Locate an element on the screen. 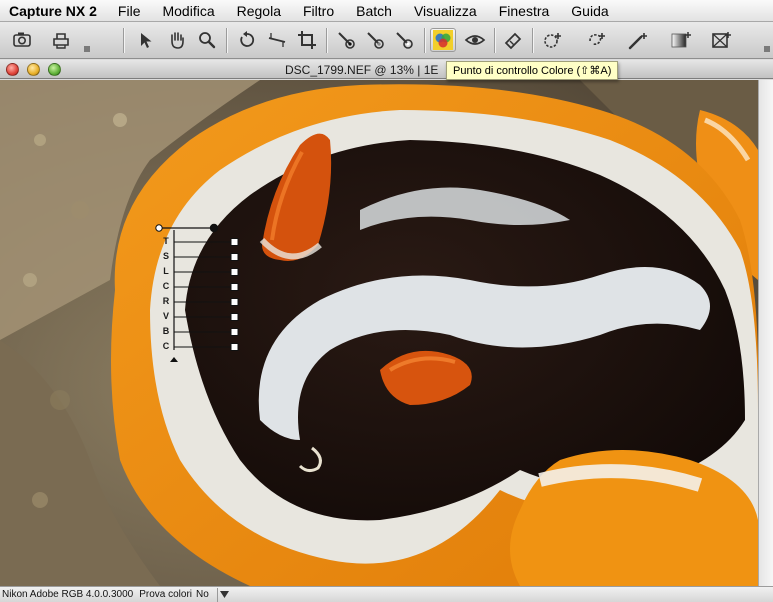 This screenshot has width=773, height=602. menu-file: File is located at coordinates (129, 11).